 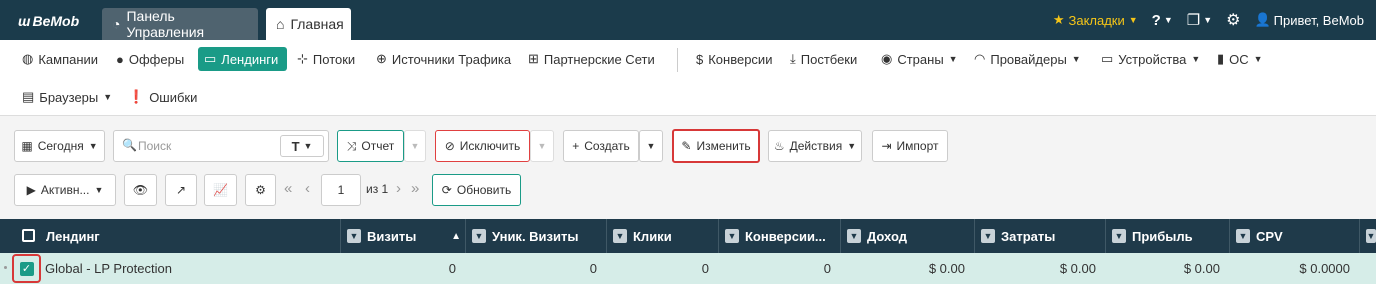 What do you see at coordinates (663, 236) in the screenshot?
I see `col-clicks: ▼ Клики` at bounding box center [663, 236].